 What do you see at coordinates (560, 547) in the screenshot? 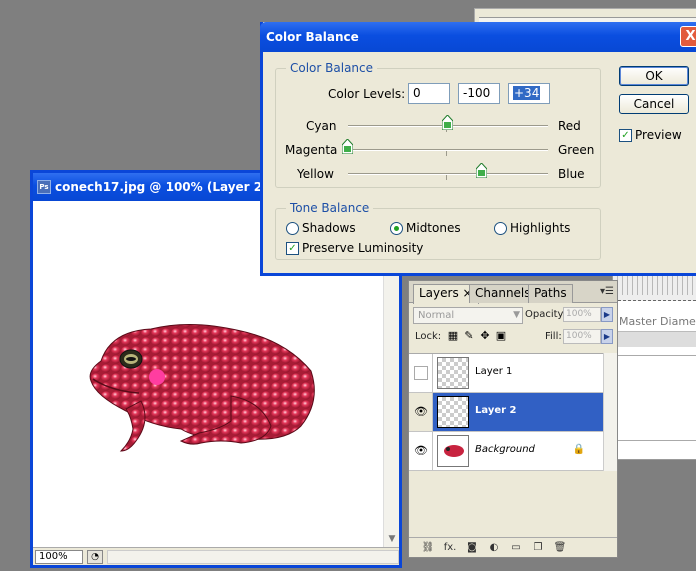
I see `trash-icon: 🗑` at bounding box center [560, 547].